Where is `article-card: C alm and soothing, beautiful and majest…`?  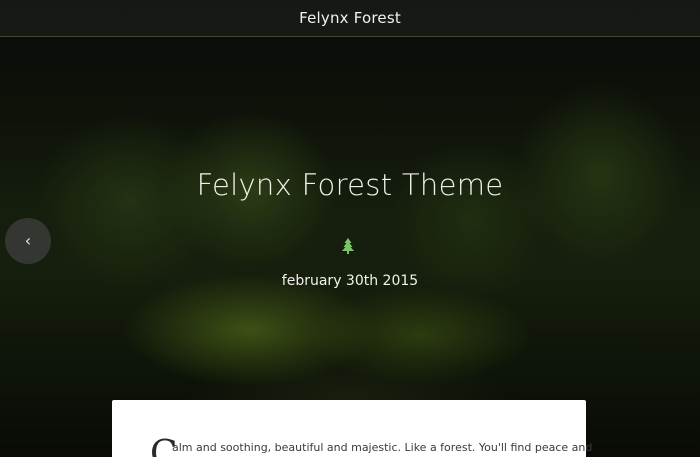 article-card: C alm and soothing, beautiful and majest… is located at coordinates (352, 428).